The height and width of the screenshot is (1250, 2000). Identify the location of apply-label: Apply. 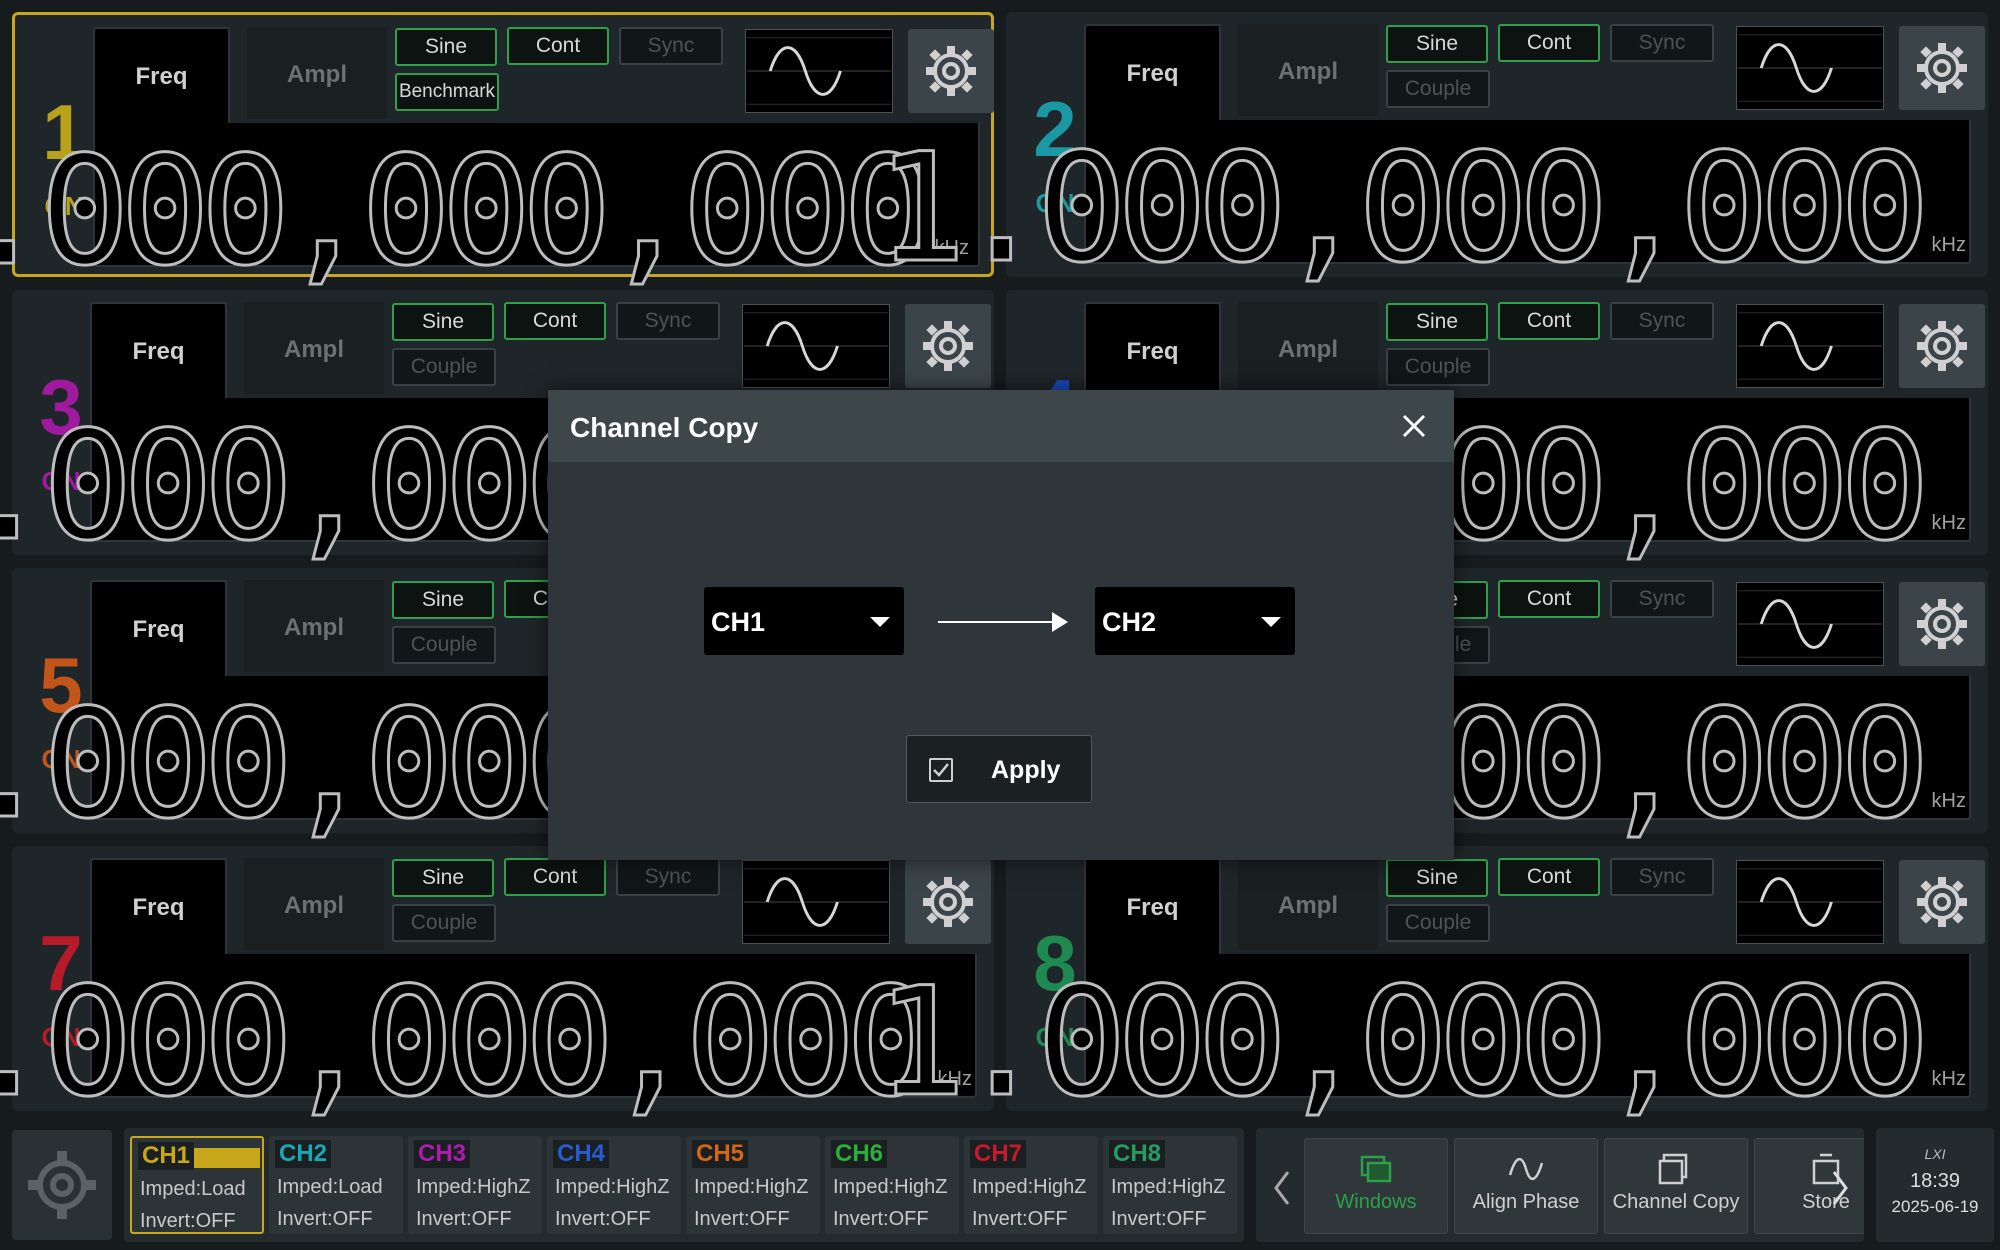
(1026, 770).